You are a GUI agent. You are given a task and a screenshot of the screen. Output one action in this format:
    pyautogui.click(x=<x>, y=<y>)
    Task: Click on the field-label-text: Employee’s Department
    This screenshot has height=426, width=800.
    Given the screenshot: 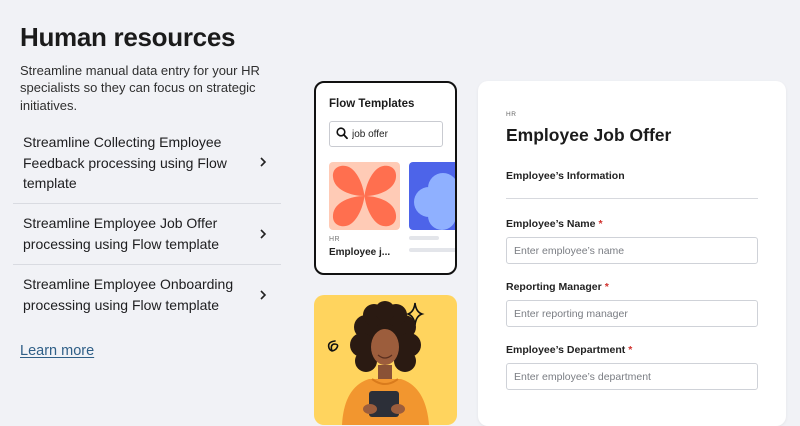 What is the action you would take?
    pyautogui.click(x=566, y=350)
    